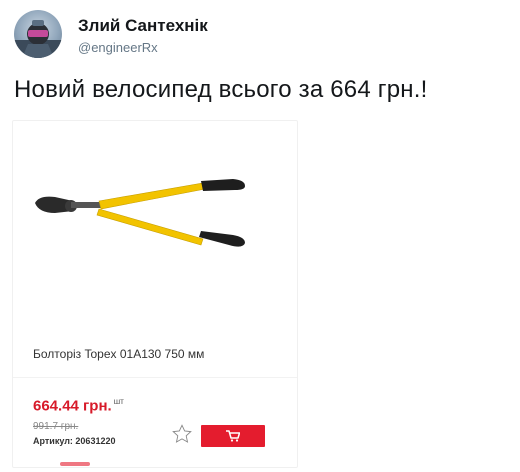 This screenshot has height=472, width=520. I want to click on avatar, so click(38, 34).